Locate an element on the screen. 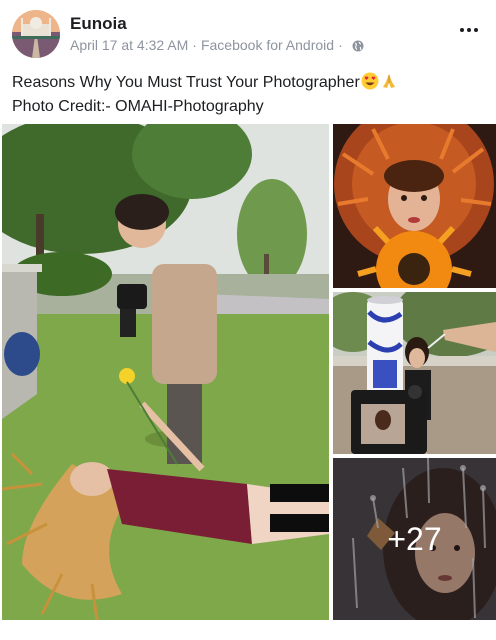 This screenshot has width=496, height=640. heart-eyes-emoji is located at coordinates (370, 84).